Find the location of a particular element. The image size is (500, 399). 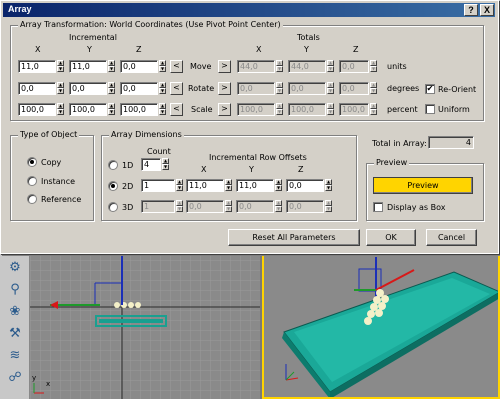

wrench-icon: ⚒ is located at coordinates (15, 333).